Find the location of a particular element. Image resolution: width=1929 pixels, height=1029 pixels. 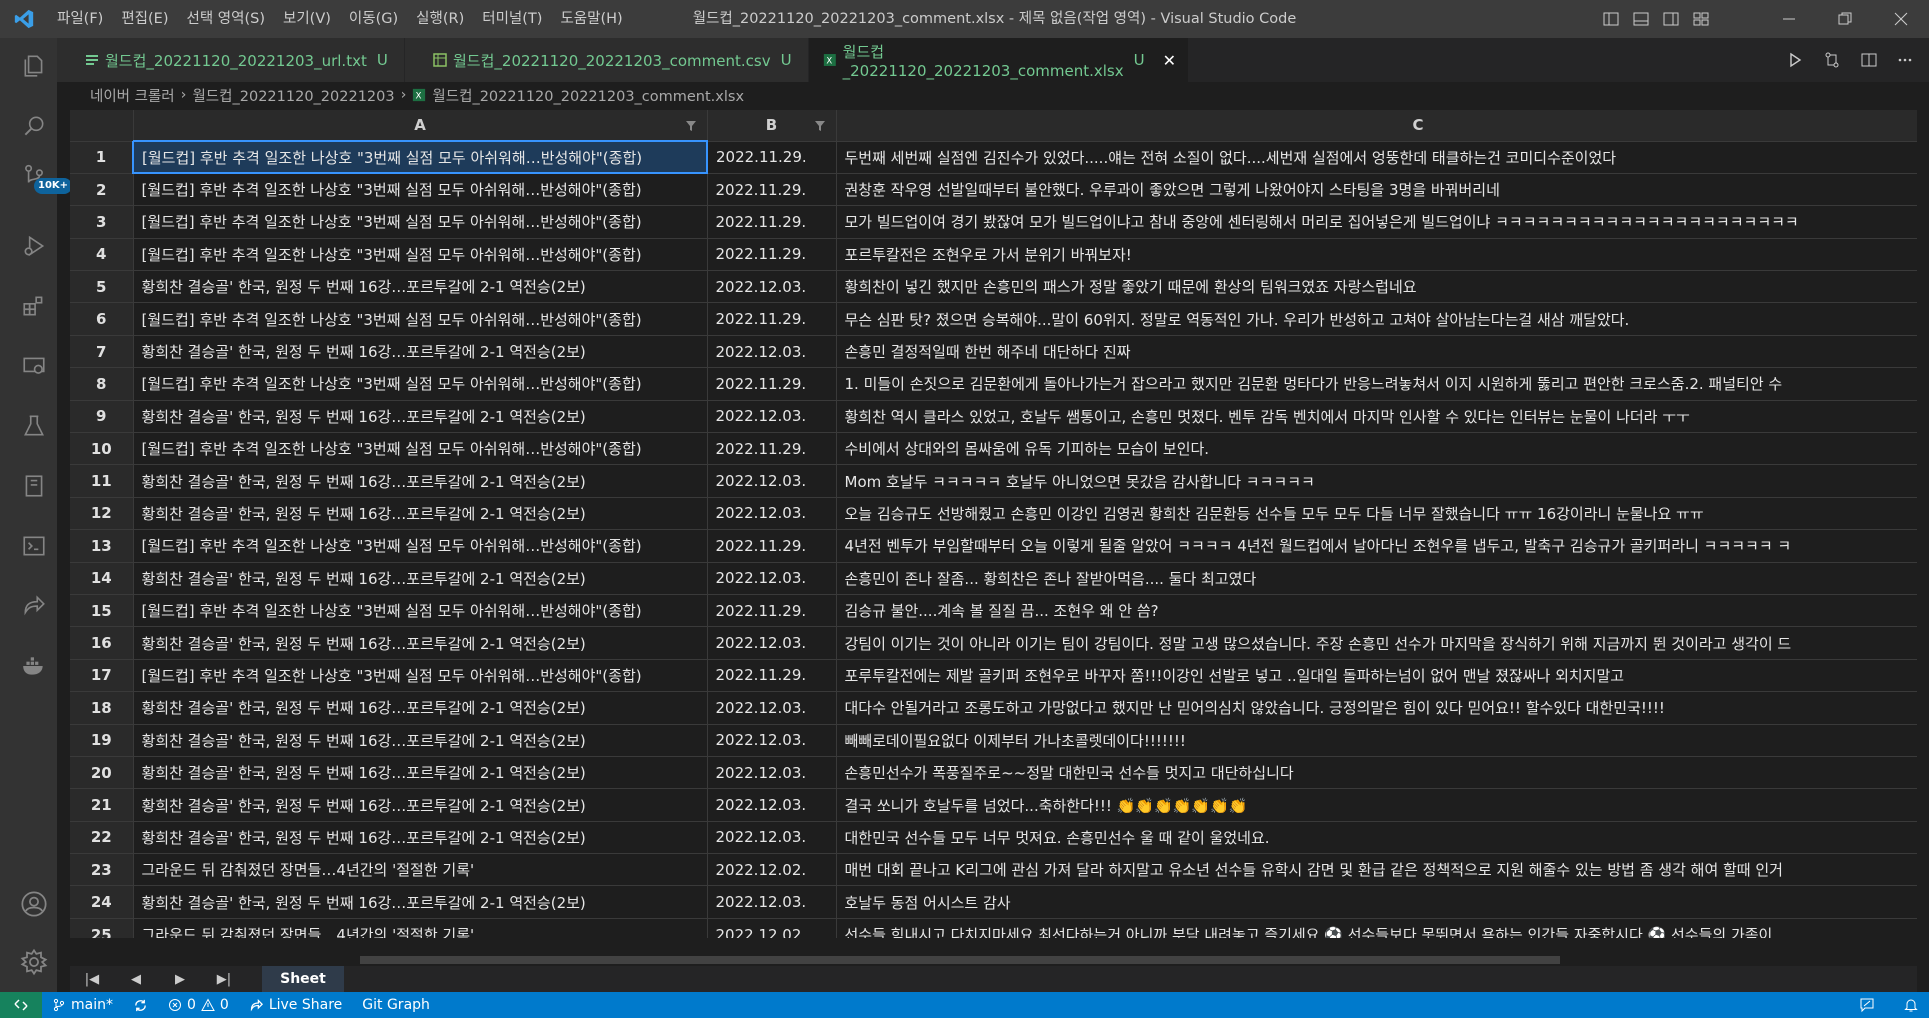

minimize-icon is located at coordinates (1789, 19).